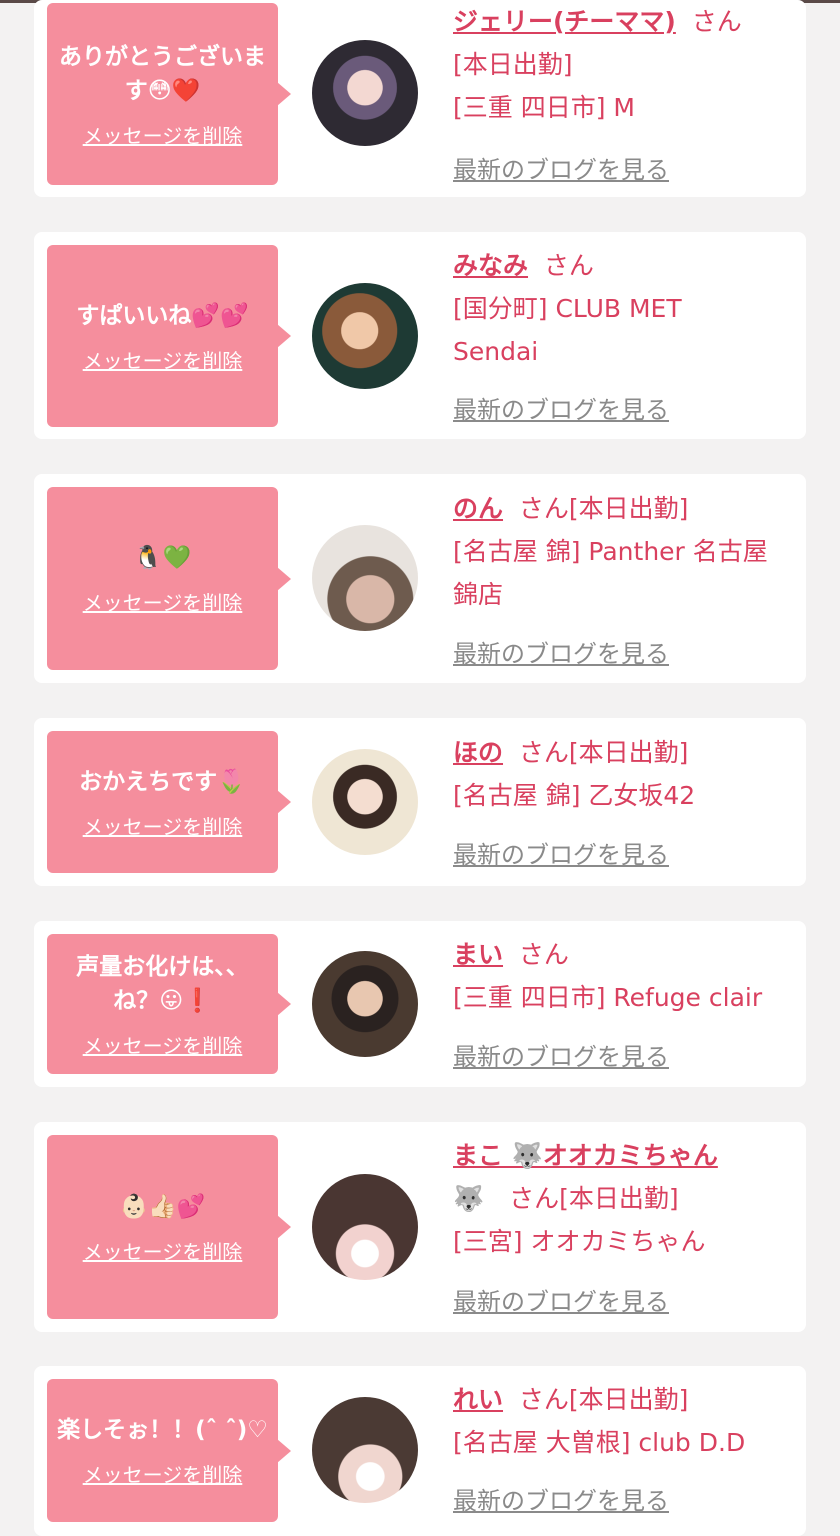 The image size is (840, 1536). What do you see at coordinates (608, 997) in the screenshot?
I see `shop-line: [三重 四日市] Refuge clair` at bounding box center [608, 997].